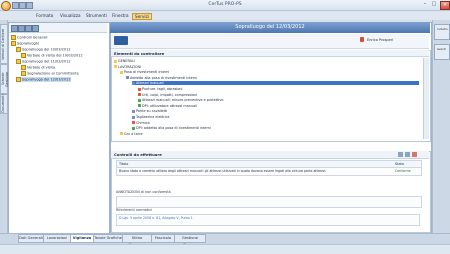 Image resolution: width=450 pixels, height=254 pixels. I want to click on element-item: Gru a torre, so click(131, 134).